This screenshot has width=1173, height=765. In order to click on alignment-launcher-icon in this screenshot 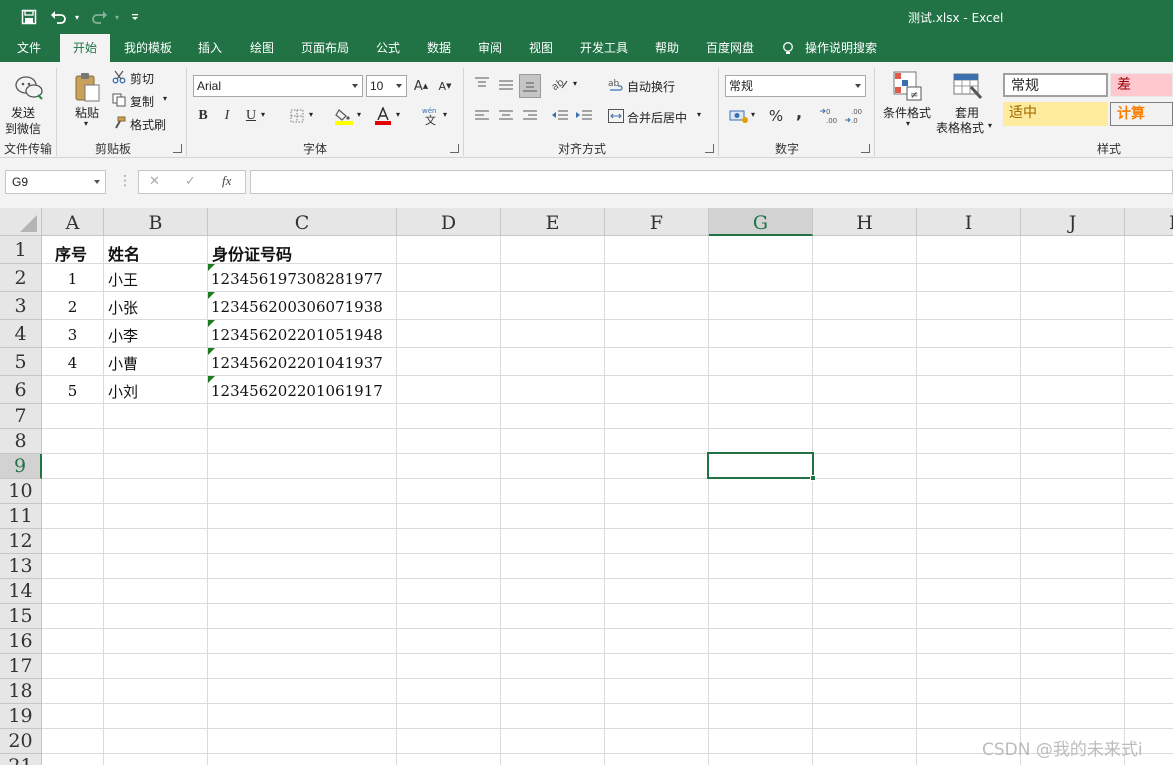, I will do `click(709, 148)`.